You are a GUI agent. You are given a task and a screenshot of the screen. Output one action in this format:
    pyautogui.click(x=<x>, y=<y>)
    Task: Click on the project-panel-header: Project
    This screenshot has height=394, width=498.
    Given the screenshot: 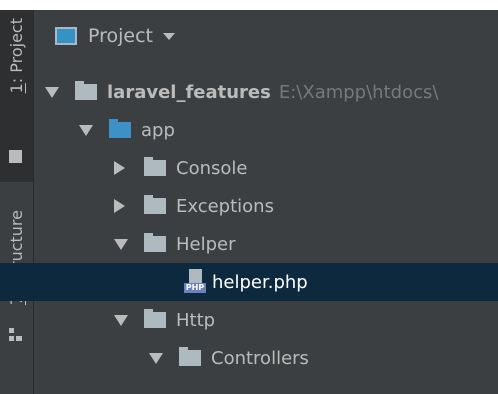 What is the action you would take?
    pyautogui.click(x=266, y=36)
    